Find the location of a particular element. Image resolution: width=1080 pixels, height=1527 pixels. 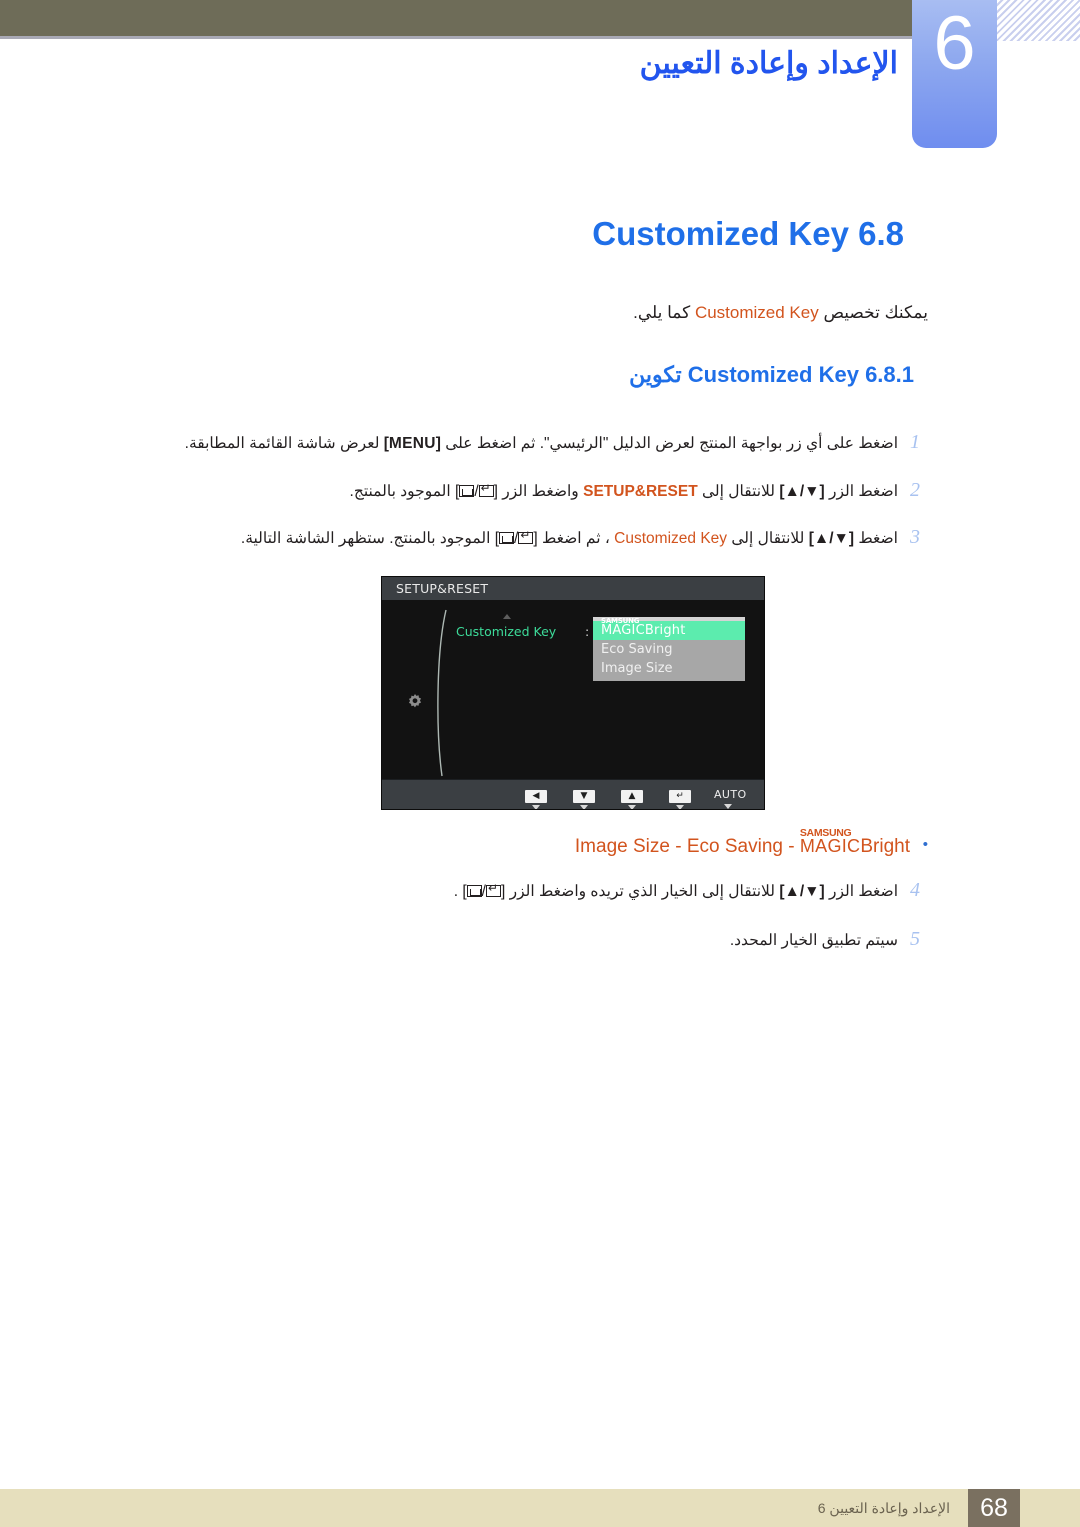

intro-text-after: كما يلي. is located at coordinates (662, 312).